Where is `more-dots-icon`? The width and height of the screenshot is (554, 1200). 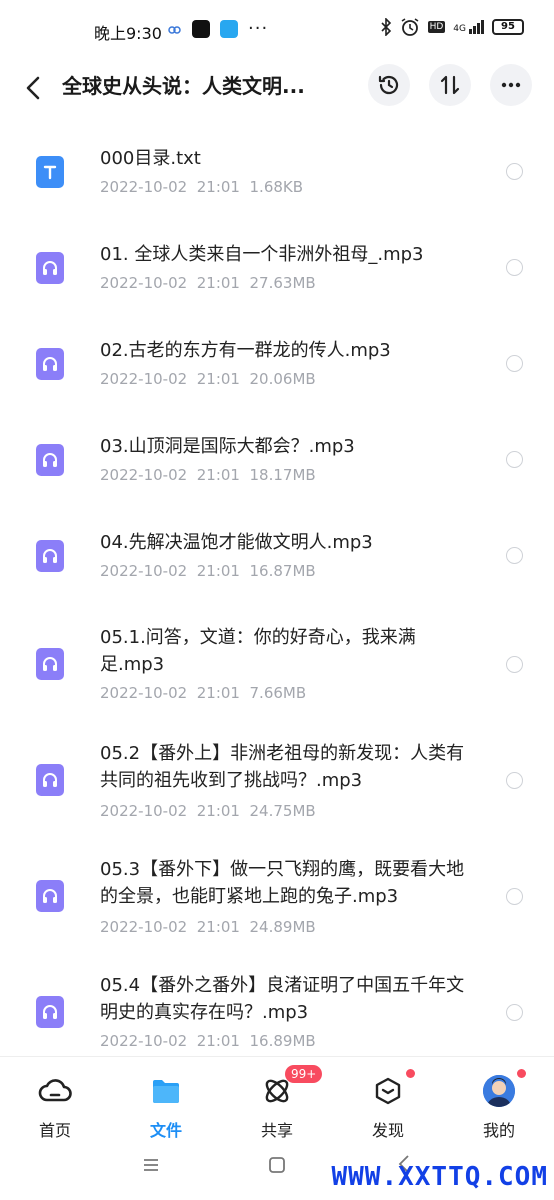 more-dots-icon is located at coordinates (511, 85).